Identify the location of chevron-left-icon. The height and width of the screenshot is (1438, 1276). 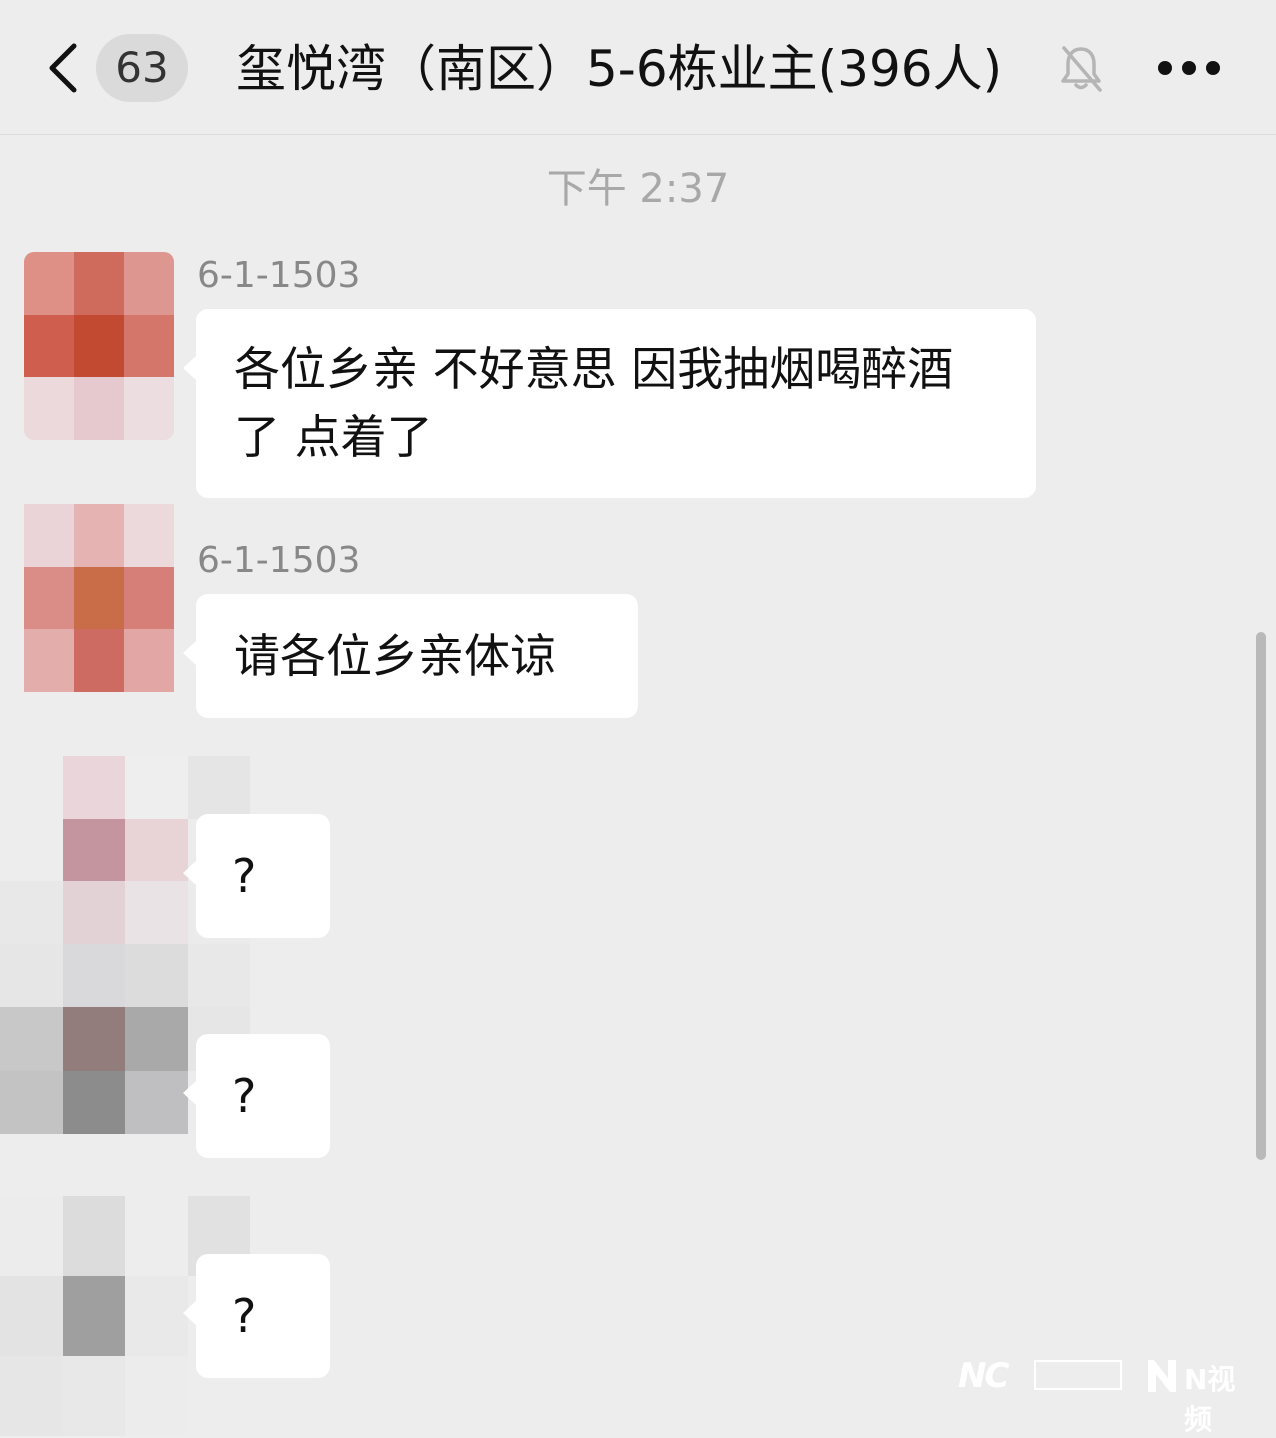
(64, 68).